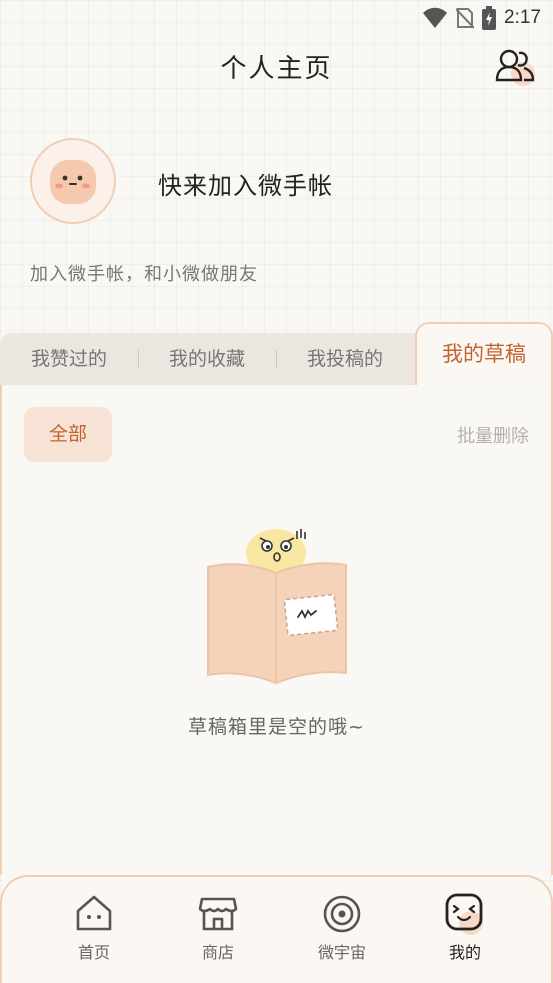 The image size is (553, 983). What do you see at coordinates (276, 727) in the screenshot?
I see `empty-state-text: 草稿箱里是空的哦~` at bounding box center [276, 727].